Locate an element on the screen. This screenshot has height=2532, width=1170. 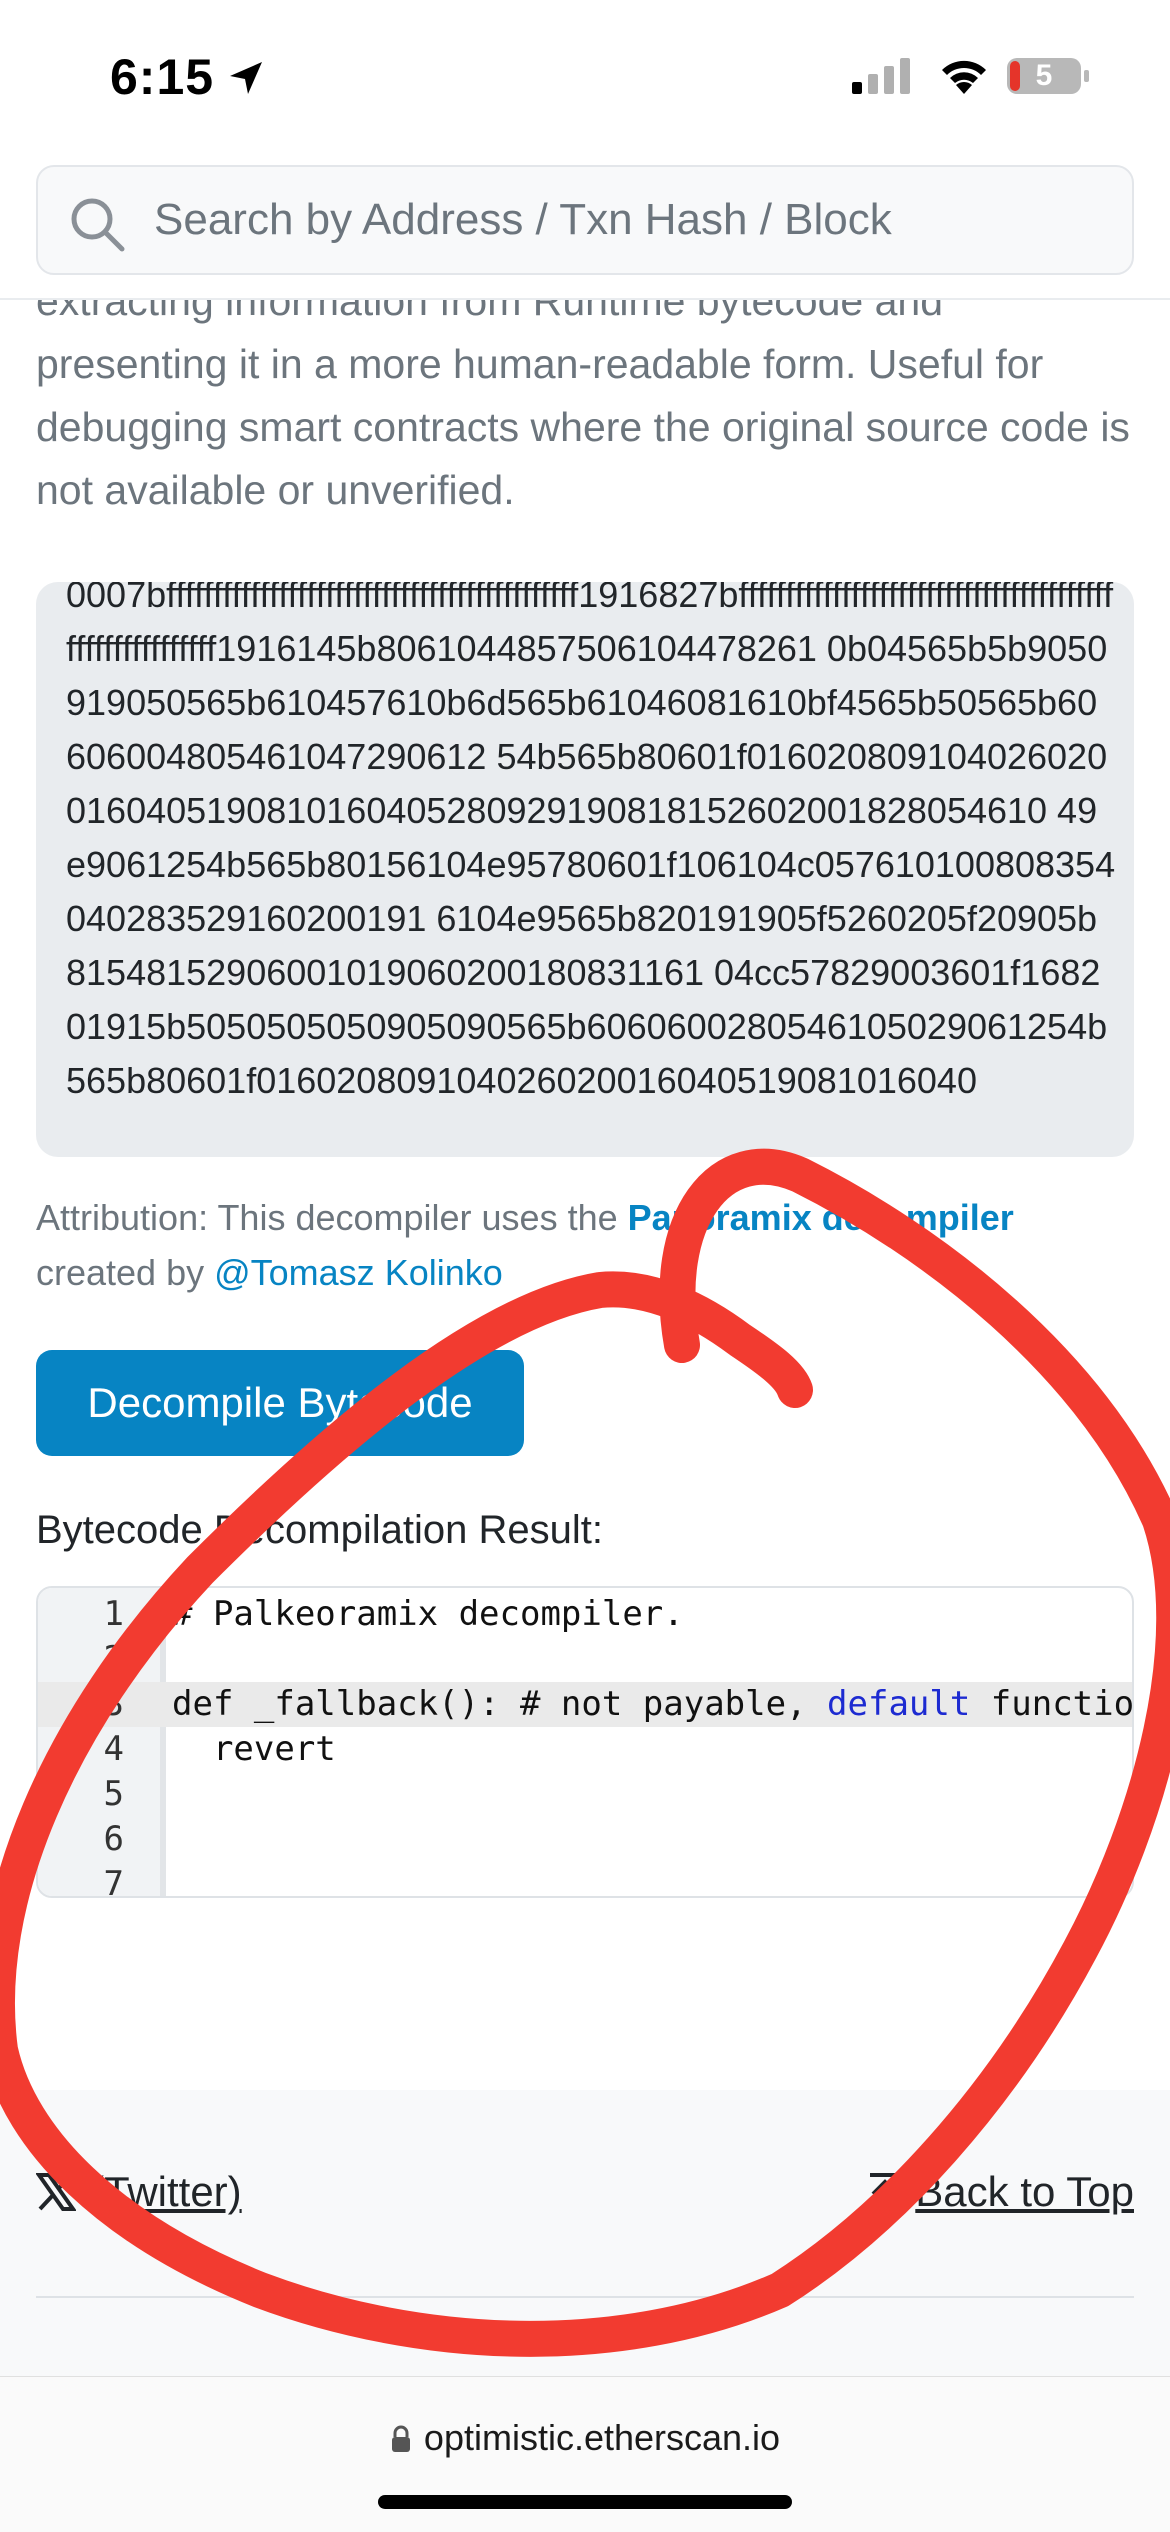
line-number: 2 is located at coordinates (113, 1659).